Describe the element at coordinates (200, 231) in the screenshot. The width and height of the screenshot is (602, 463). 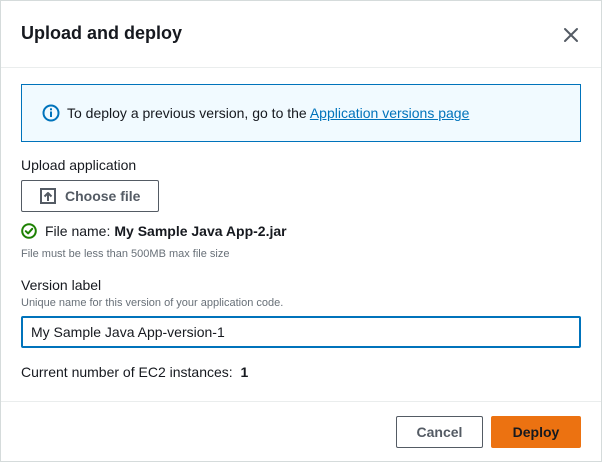
I see `file-name-value: My Sample Java App-2.jar` at that location.